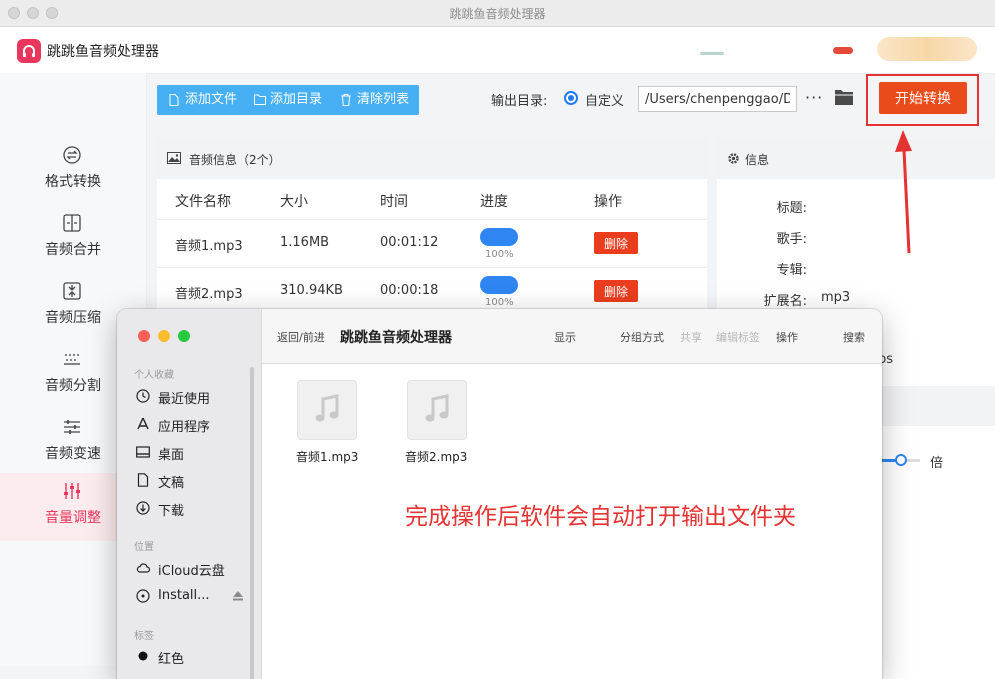 The image size is (995, 679). Describe the element at coordinates (260, 99) in the screenshot. I see `folder-icon` at that location.